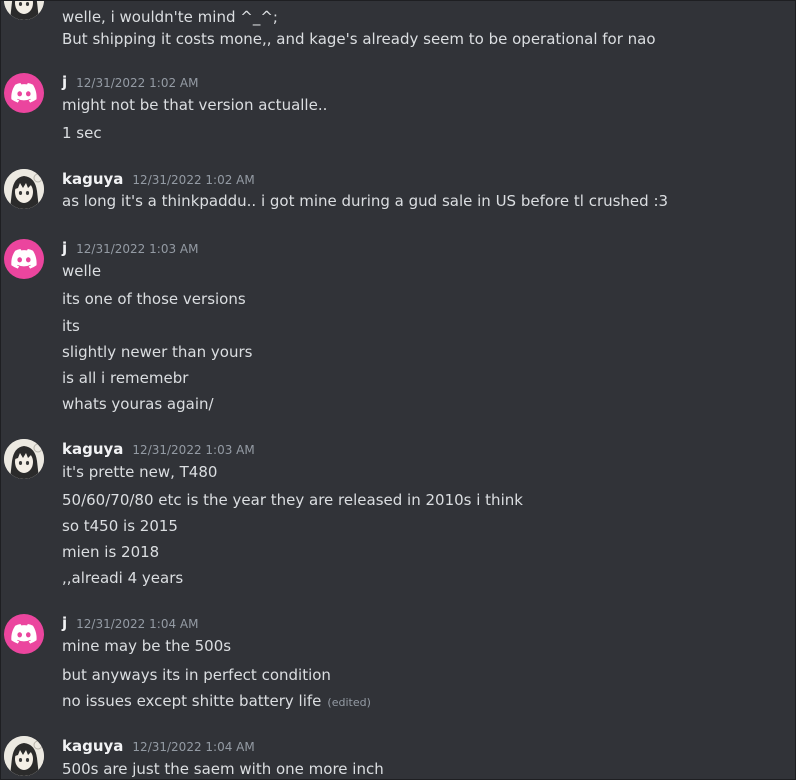 The height and width of the screenshot is (780, 796). What do you see at coordinates (147, 646) in the screenshot?
I see `message-text: mine may be the 500s` at bounding box center [147, 646].